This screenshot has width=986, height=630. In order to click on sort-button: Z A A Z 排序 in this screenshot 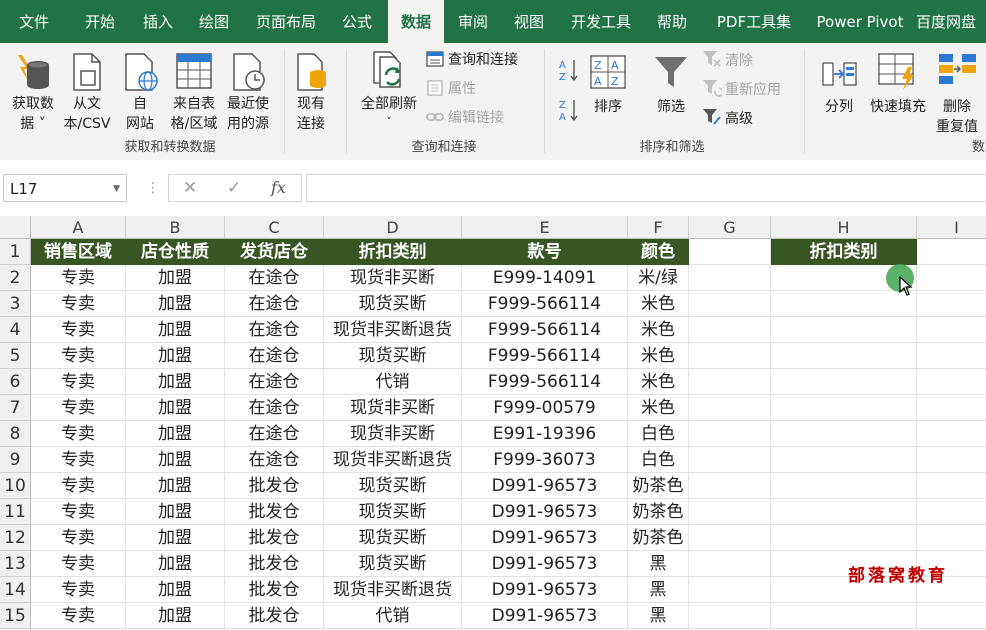, I will do `click(608, 90)`.